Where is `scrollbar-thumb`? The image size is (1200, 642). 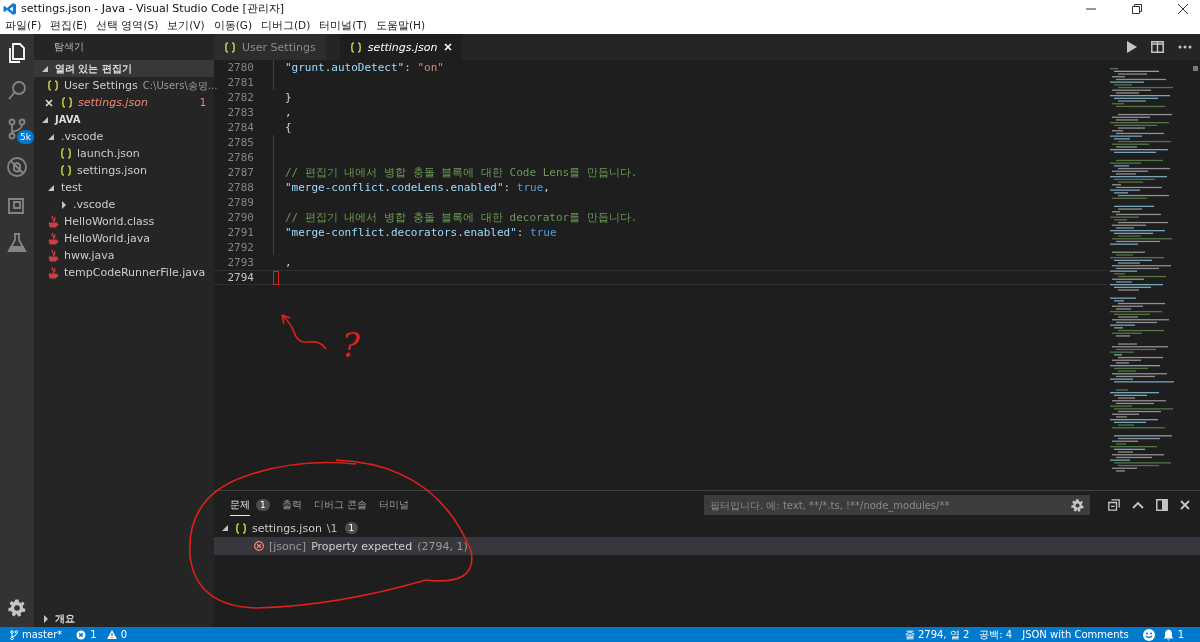 scrollbar-thumb is located at coordinates (1195, 68).